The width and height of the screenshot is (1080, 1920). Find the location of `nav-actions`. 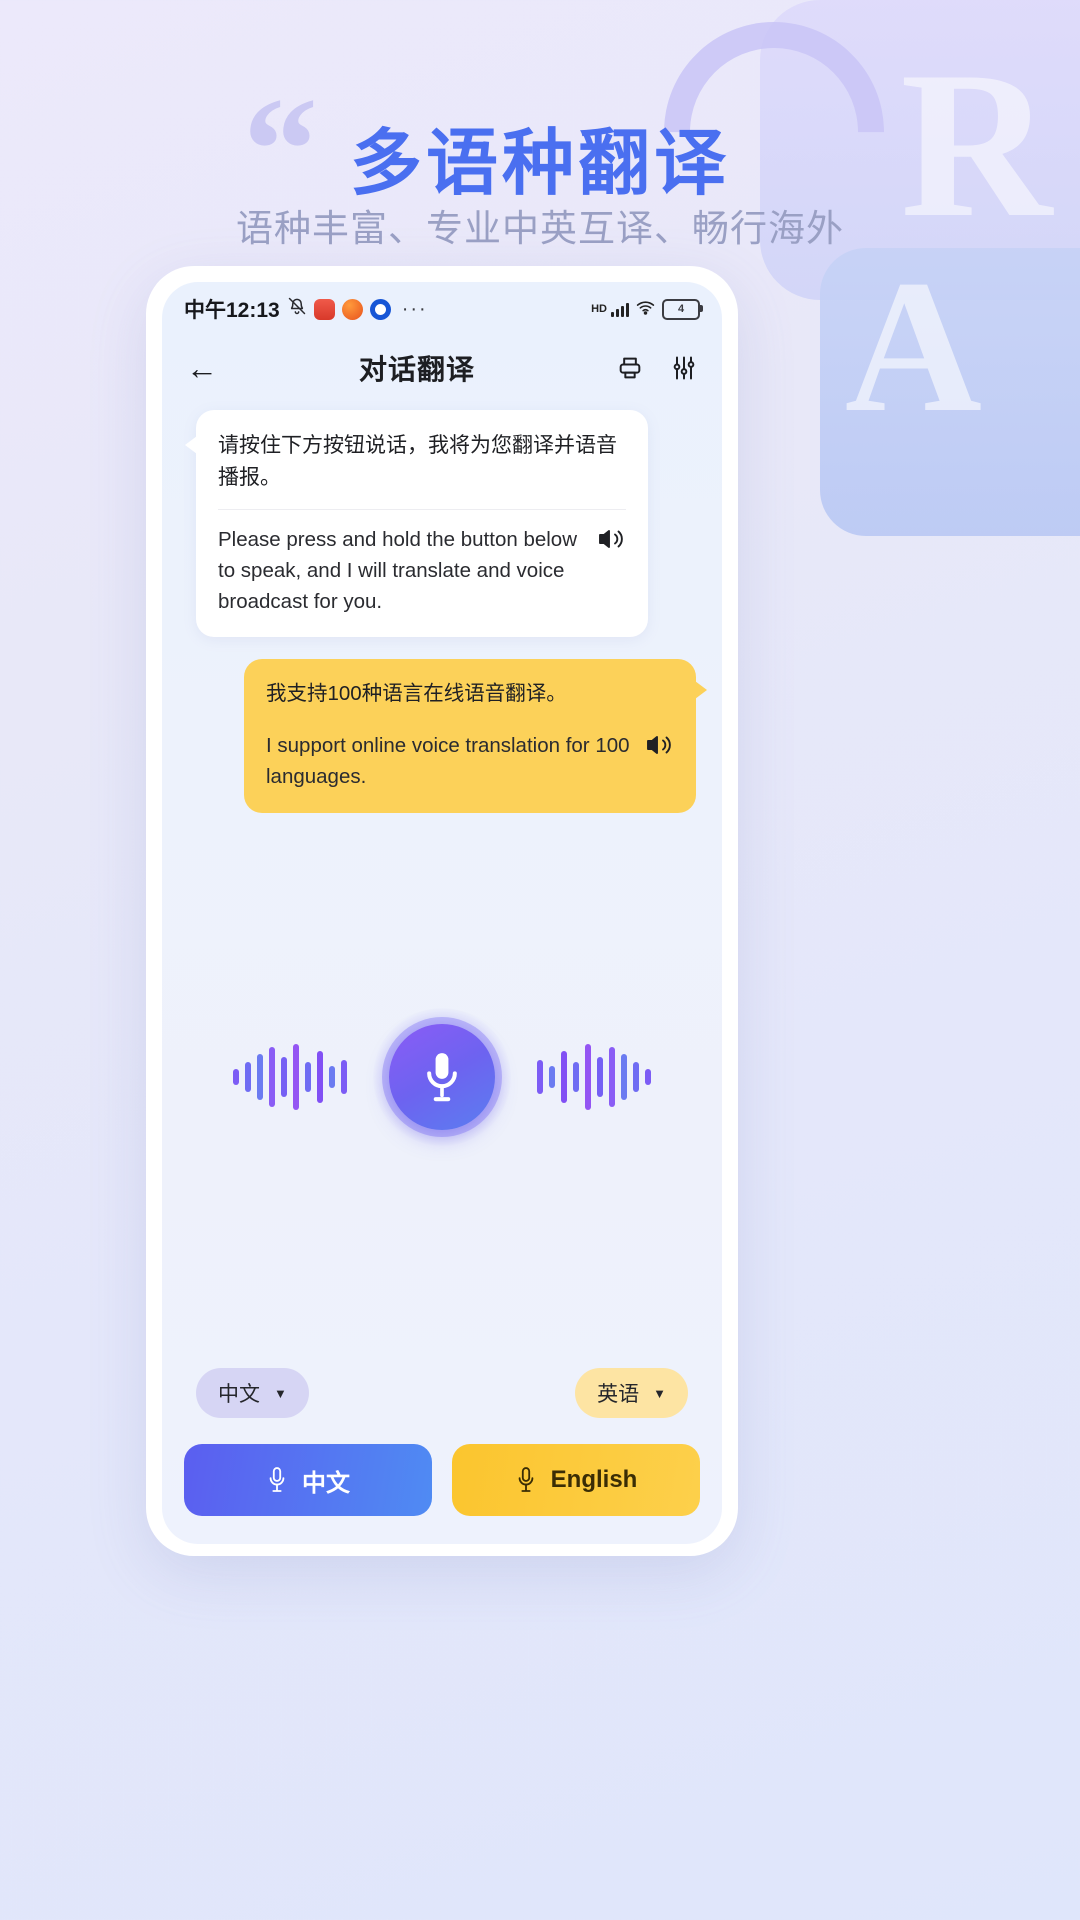

nav-actions is located at coordinates (657, 368).